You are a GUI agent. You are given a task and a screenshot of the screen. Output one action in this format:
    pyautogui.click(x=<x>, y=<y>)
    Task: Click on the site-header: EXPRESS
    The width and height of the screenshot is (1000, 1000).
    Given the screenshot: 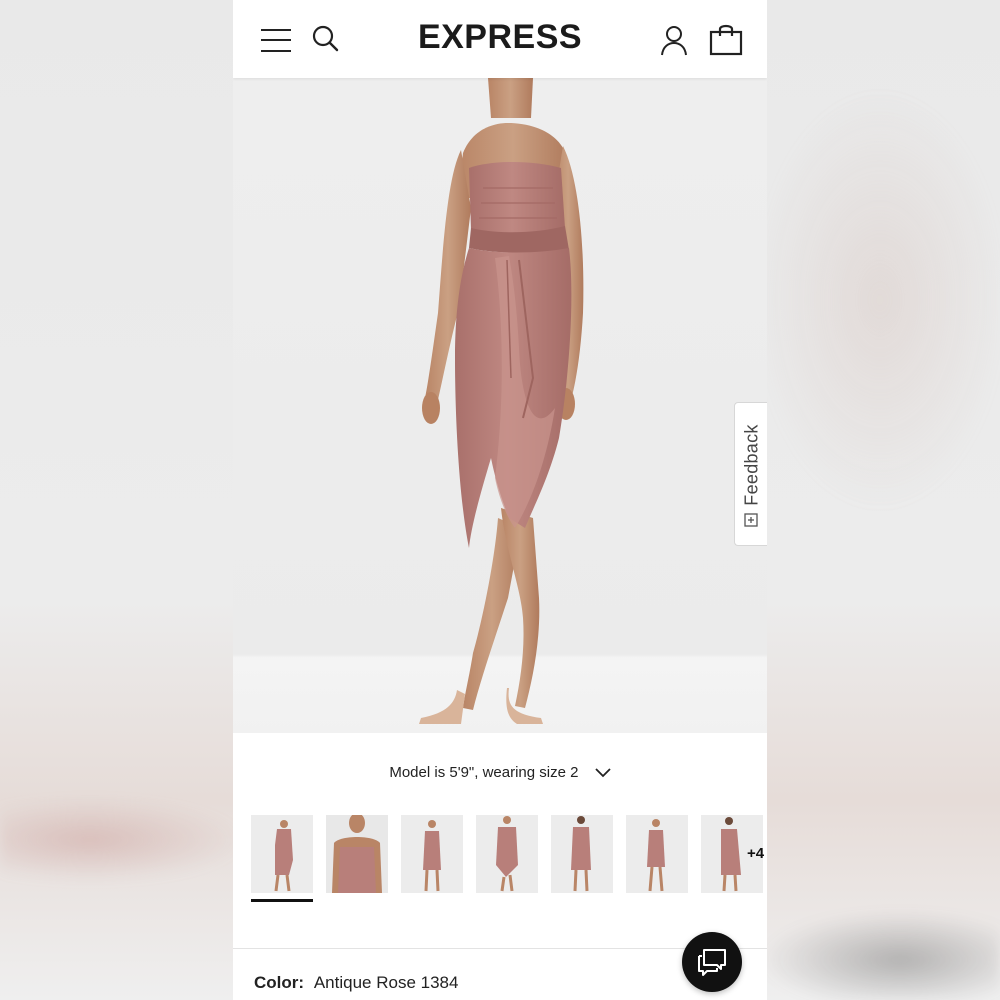 What is the action you would take?
    pyautogui.click(x=500, y=39)
    